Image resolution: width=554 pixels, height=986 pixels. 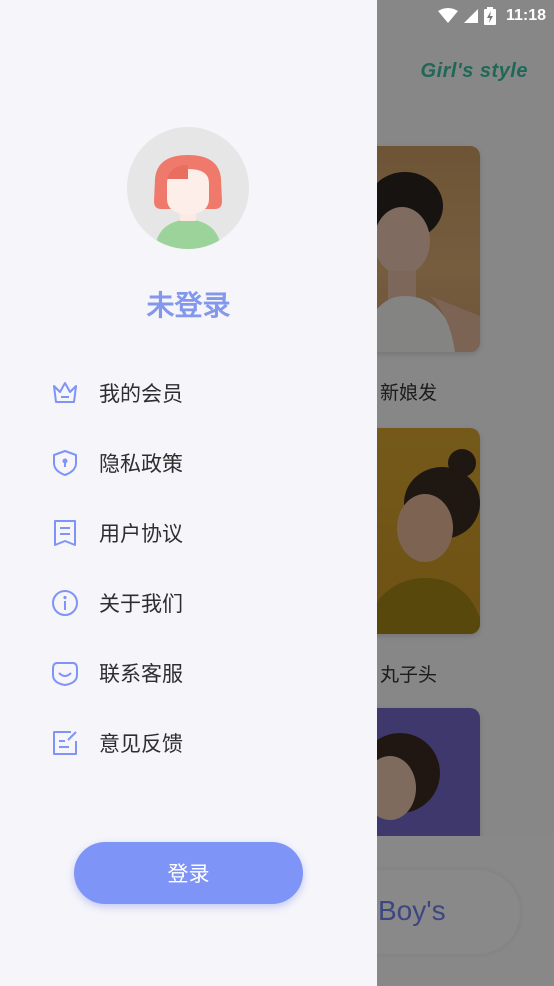 I want to click on menu-item-label: 我的会员, so click(x=141, y=394).